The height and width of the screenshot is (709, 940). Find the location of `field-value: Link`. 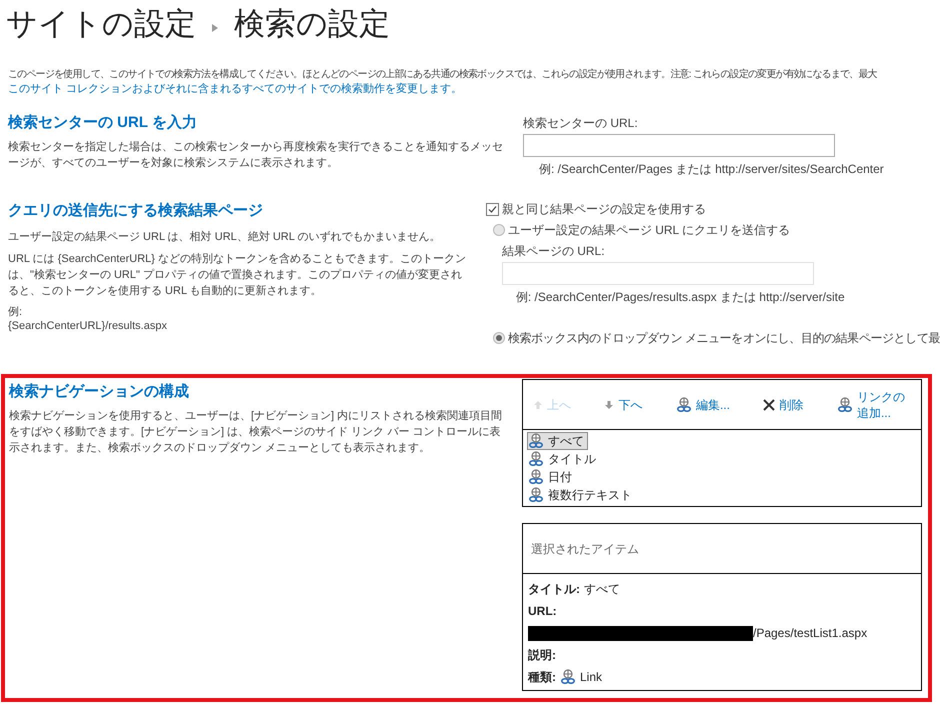

field-value: Link is located at coordinates (591, 677).